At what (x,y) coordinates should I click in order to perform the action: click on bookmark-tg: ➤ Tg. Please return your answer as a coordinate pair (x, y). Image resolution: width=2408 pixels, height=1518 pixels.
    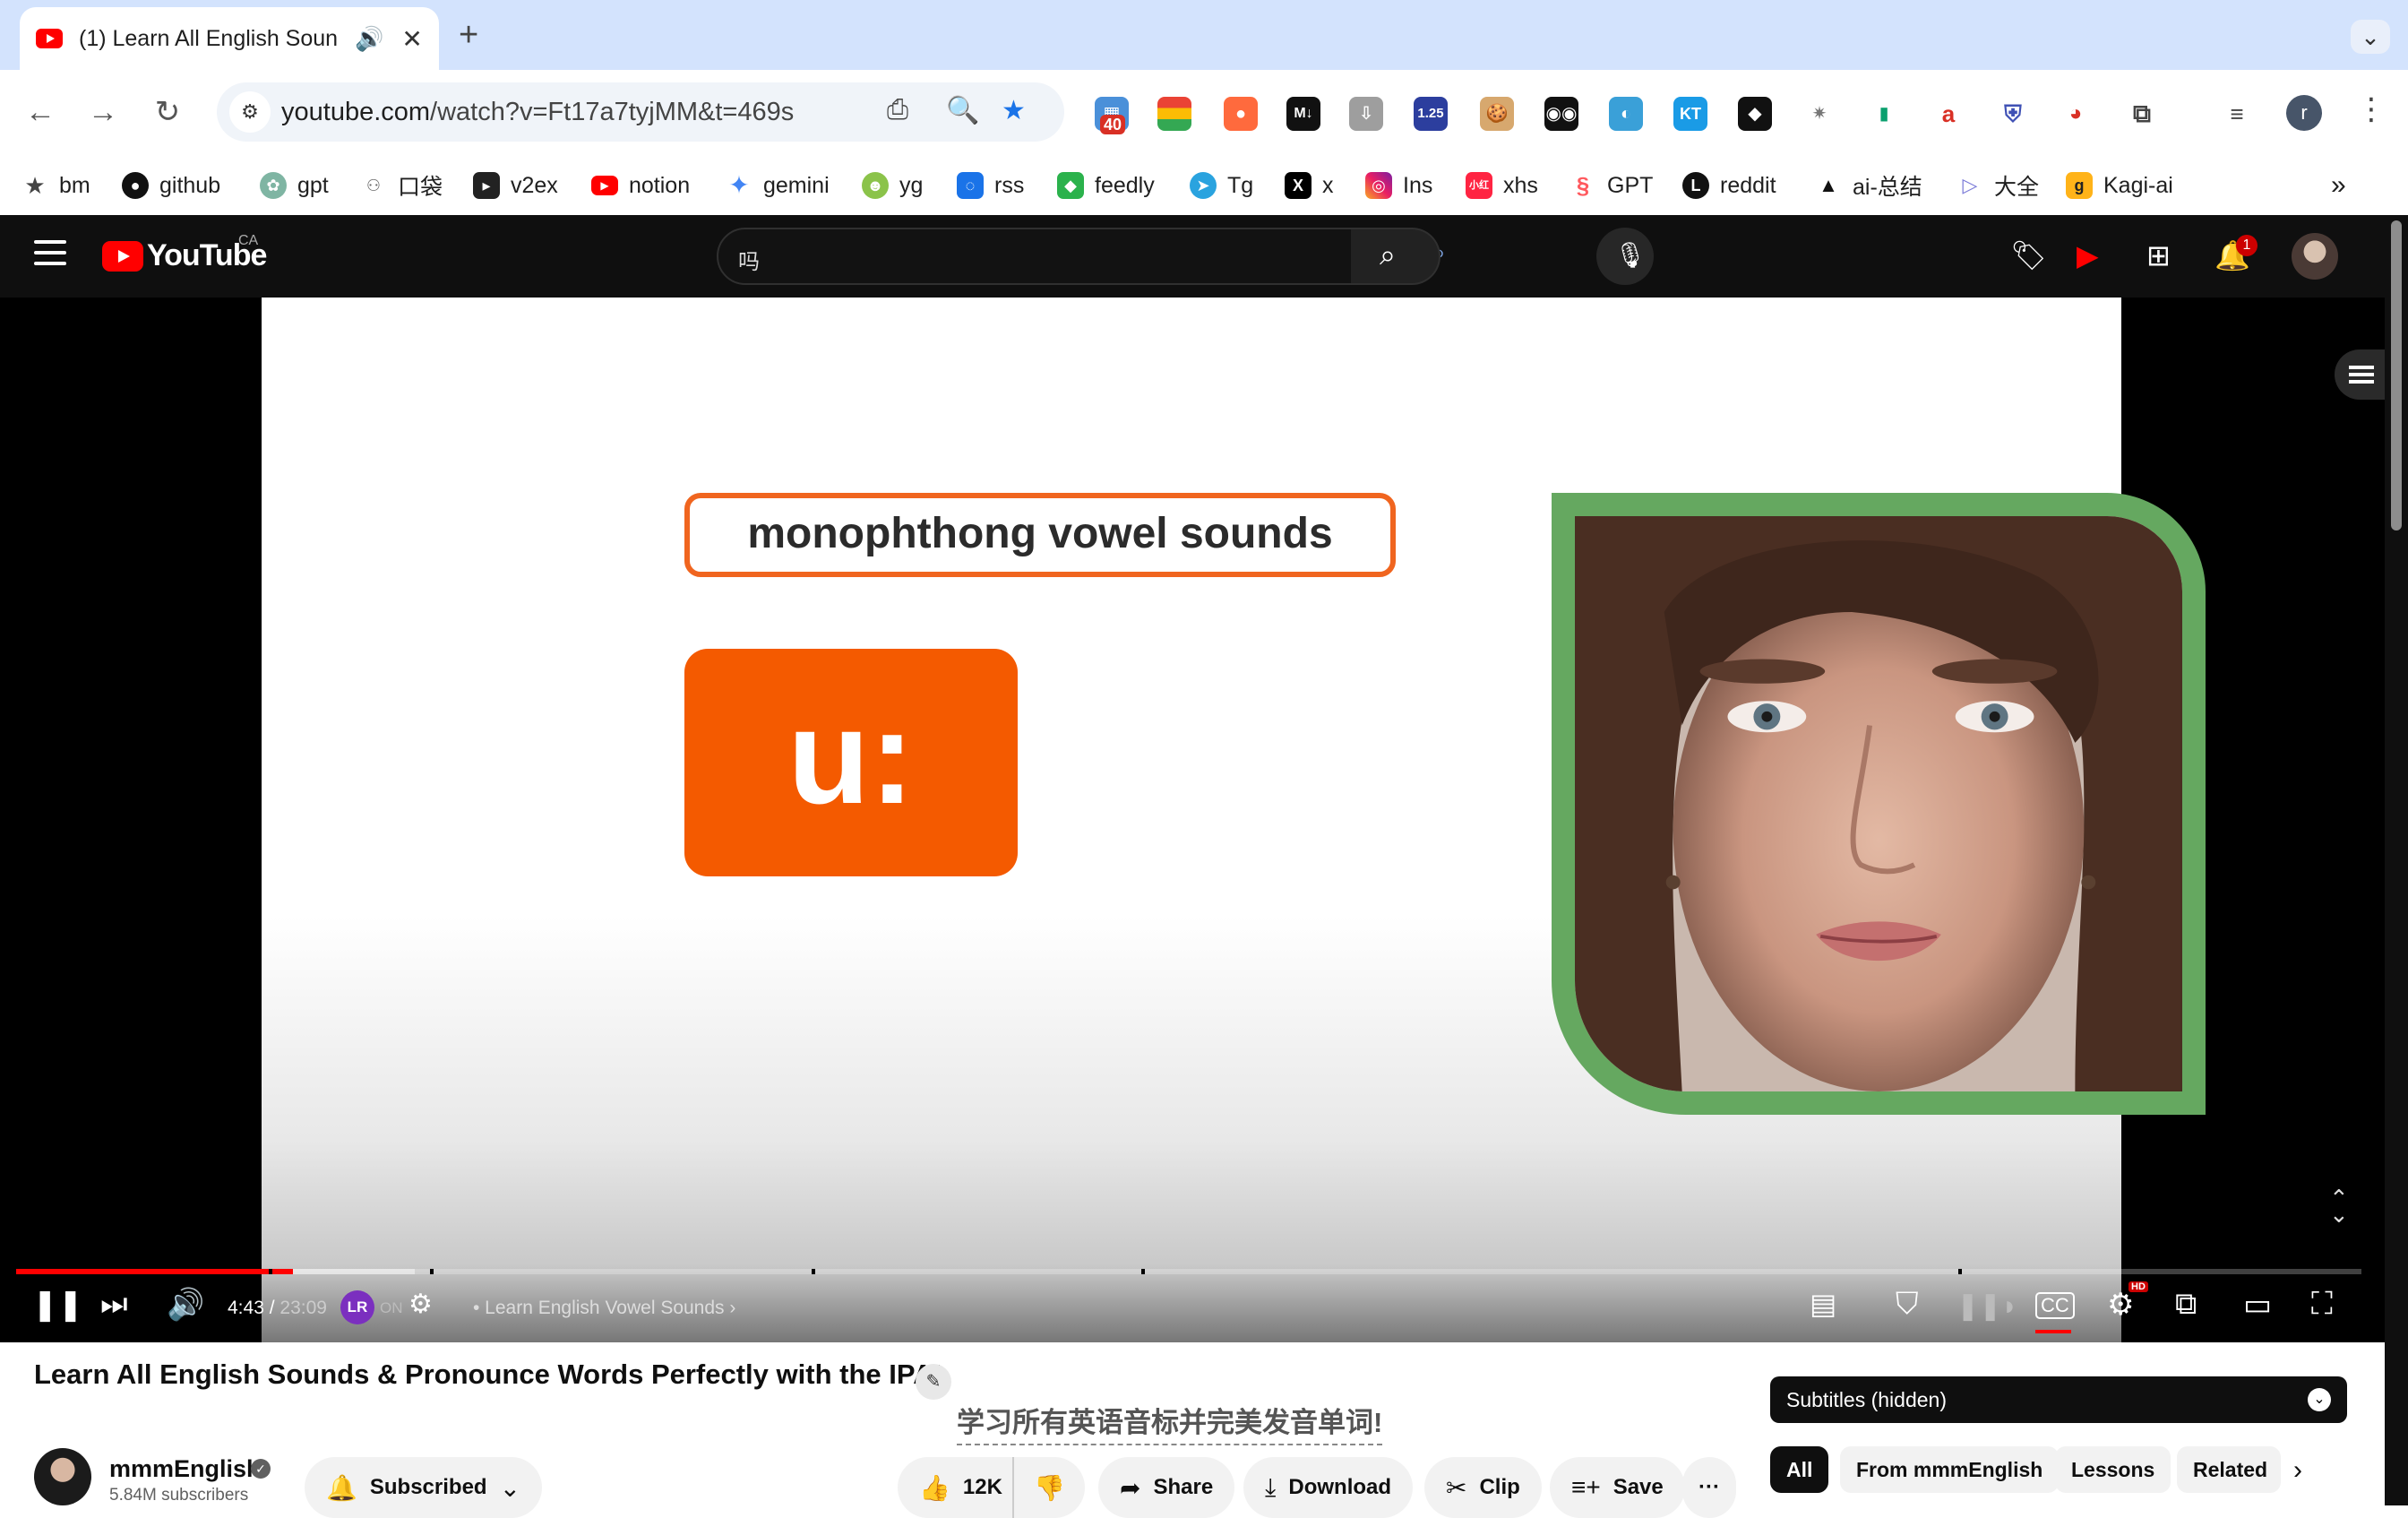
    Looking at the image, I should click on (1221, 185).